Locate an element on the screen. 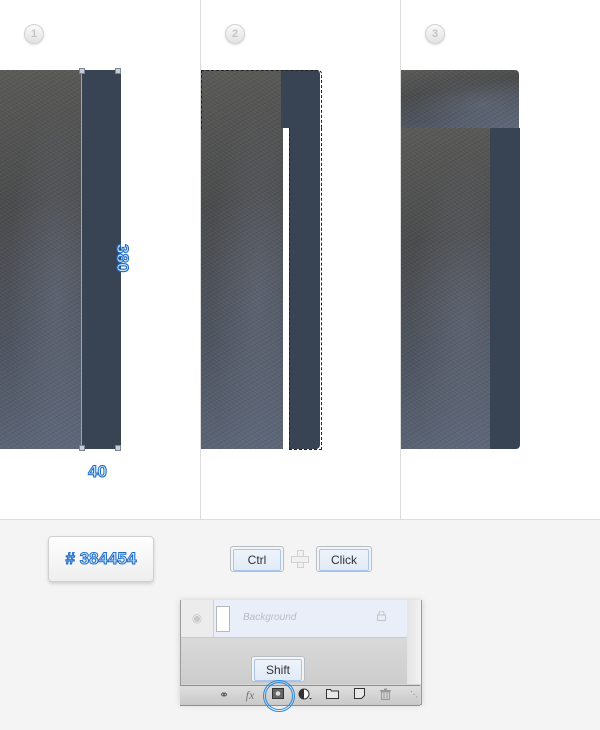  height-dimension-label: 380 is located at coordinates (123, 258).